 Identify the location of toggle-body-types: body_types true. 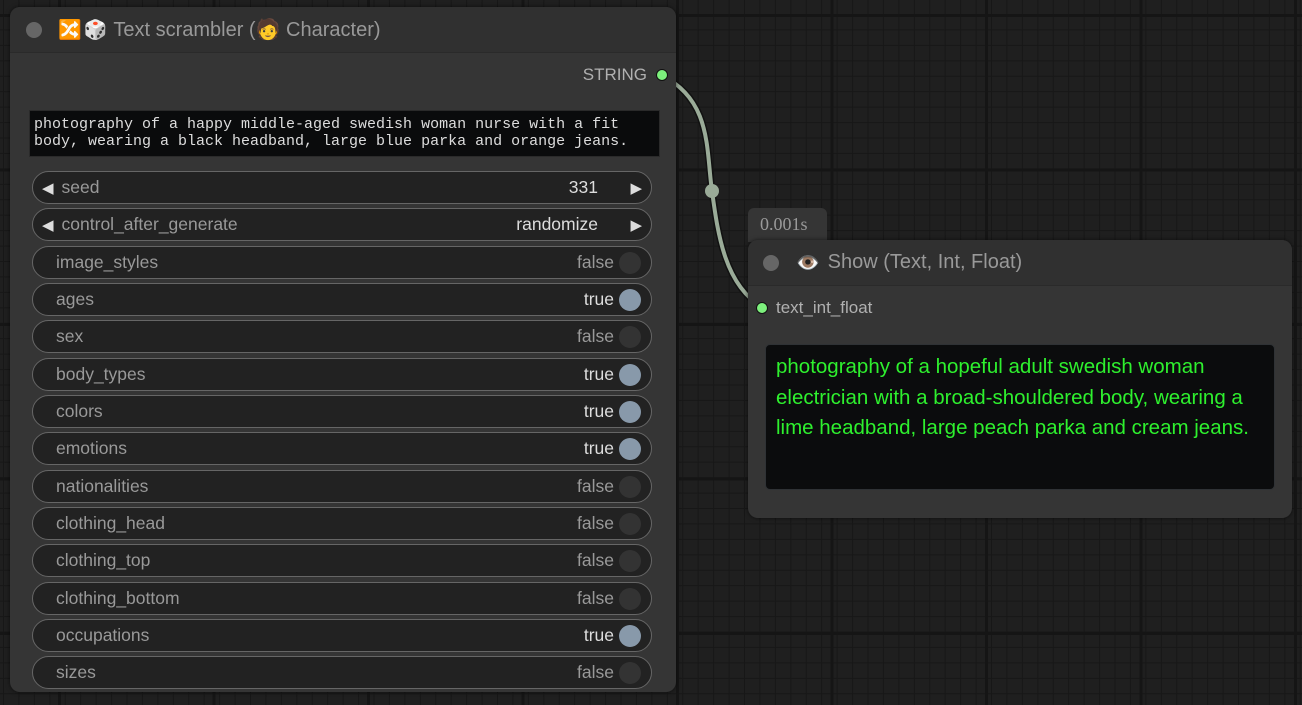
(342, 374).